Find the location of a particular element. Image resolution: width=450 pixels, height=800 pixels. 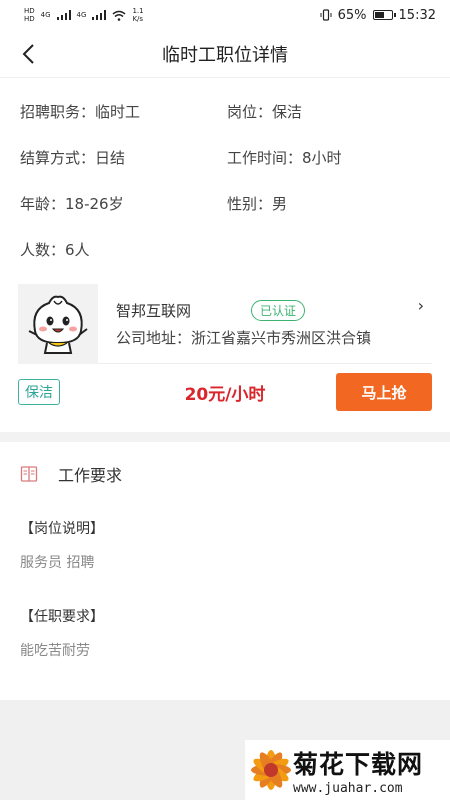

clock: 15:32 is located at coordinates (417, 15).